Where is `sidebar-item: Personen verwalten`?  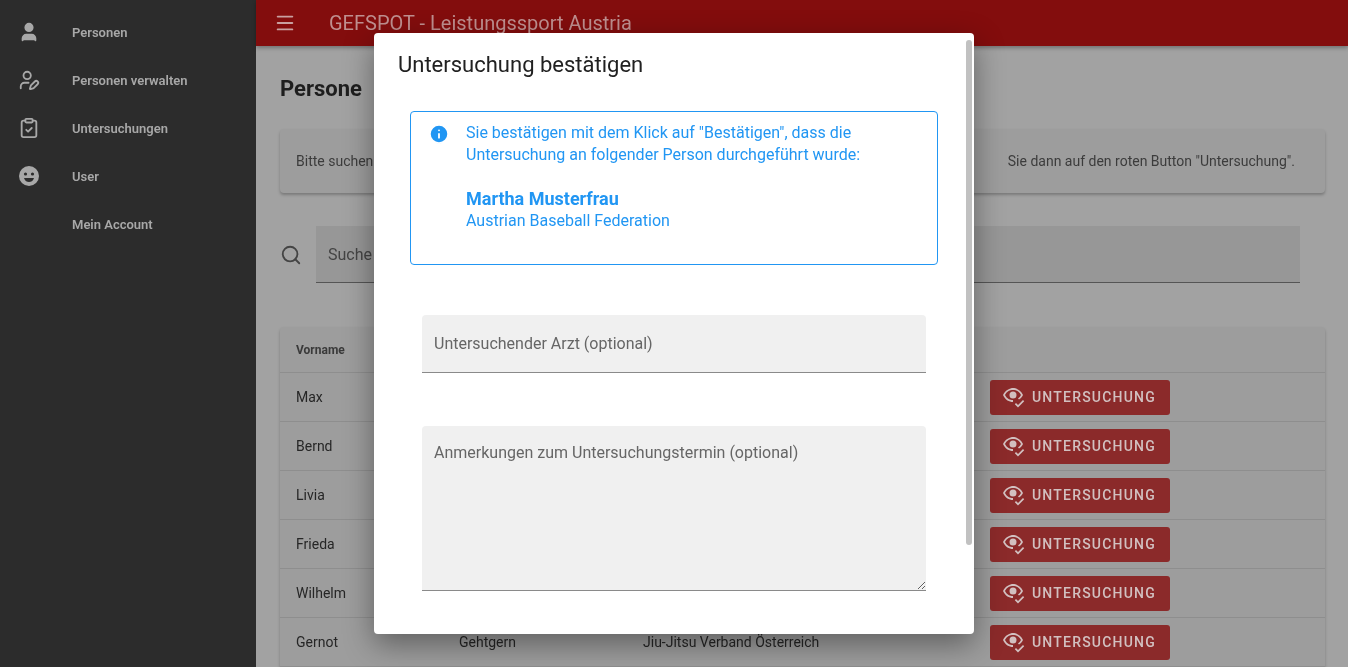
sidebar-item: Personen verwalten is located at coordinates (128, 80).